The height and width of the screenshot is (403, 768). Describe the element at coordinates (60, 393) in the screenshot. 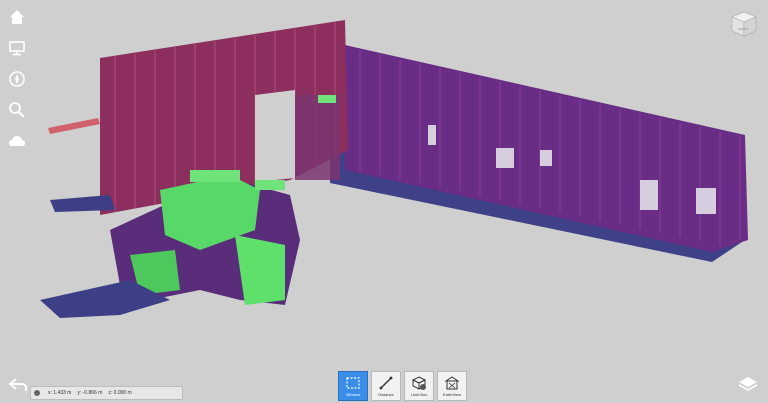

I see `coord-x: x: 1.433 m` at that location.